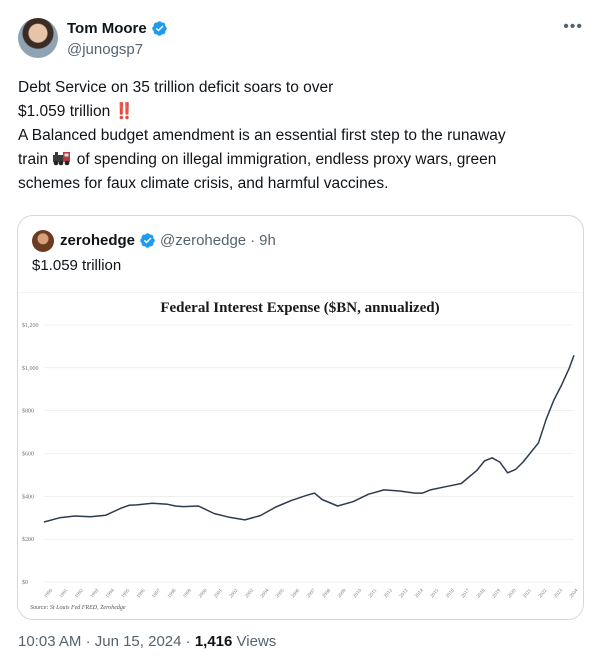 This screenshot has width=605, height=672. What do you see at coordinates (497, 593) in the screenshot?
I see `x-tick-label: 2019` at bounding box center [497, 593].